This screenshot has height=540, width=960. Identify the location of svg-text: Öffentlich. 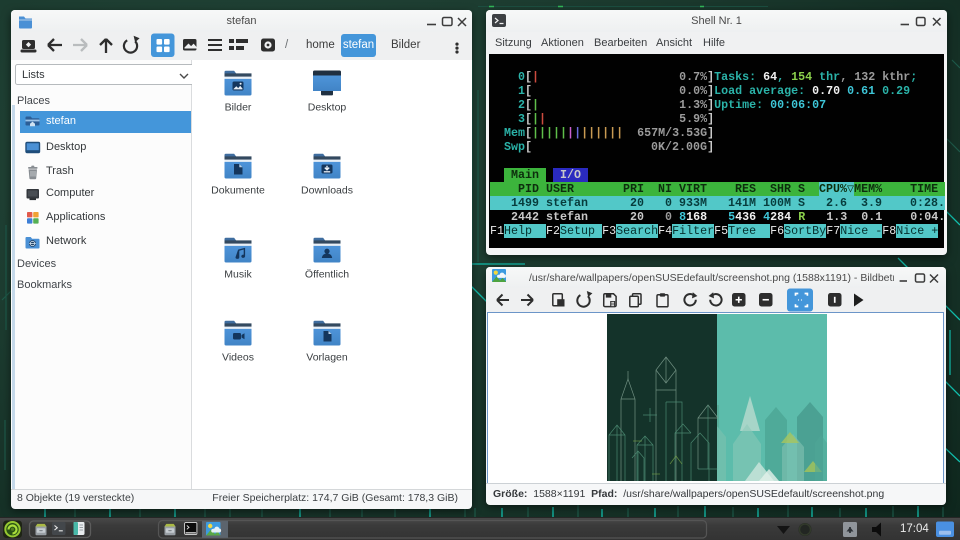
(327, 275).